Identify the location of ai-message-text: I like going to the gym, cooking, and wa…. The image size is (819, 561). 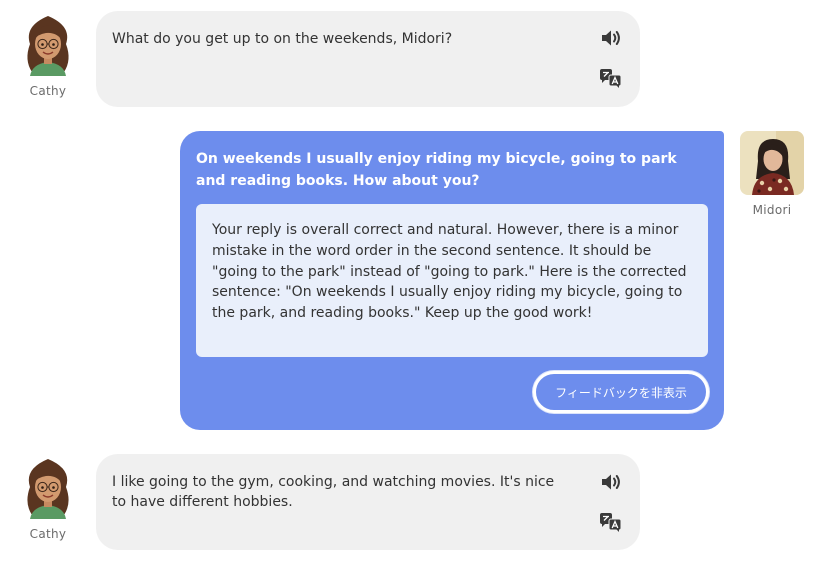
(333, 492).